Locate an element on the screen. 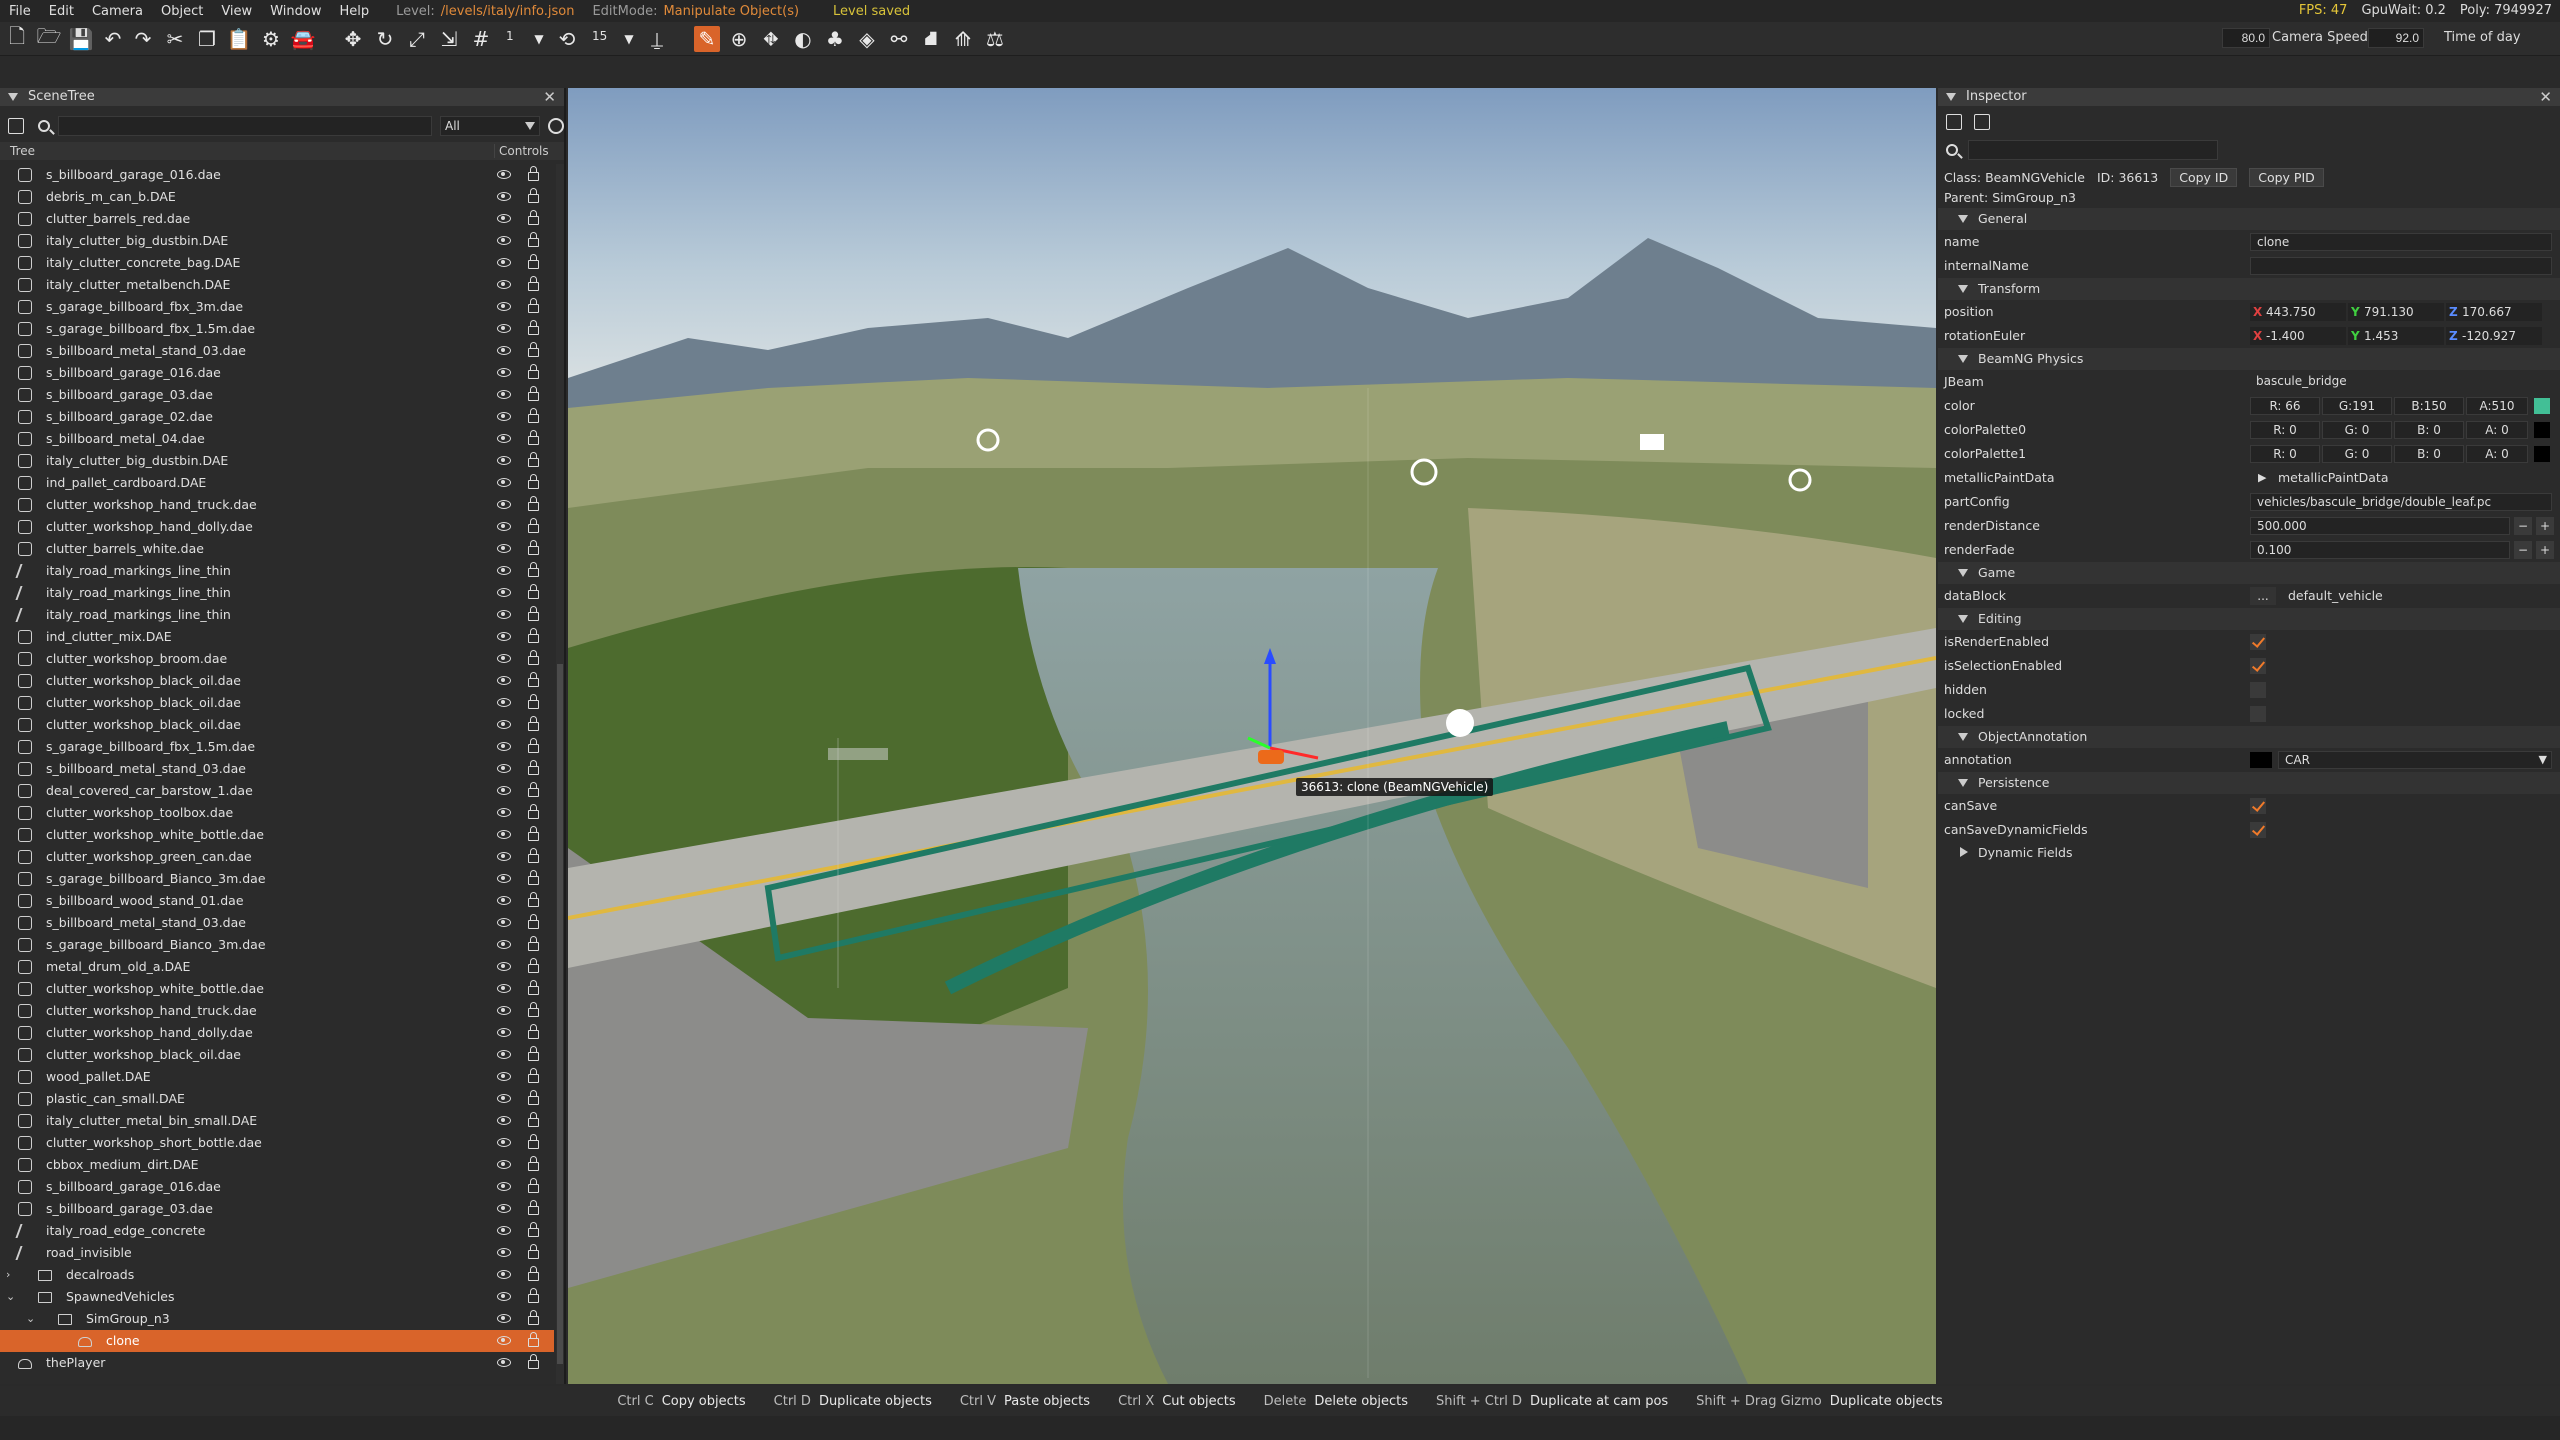 The width and height of the screenshot is (2560, 1440). cansavedynamic-checkbox is located at coordinates (2258, 830).